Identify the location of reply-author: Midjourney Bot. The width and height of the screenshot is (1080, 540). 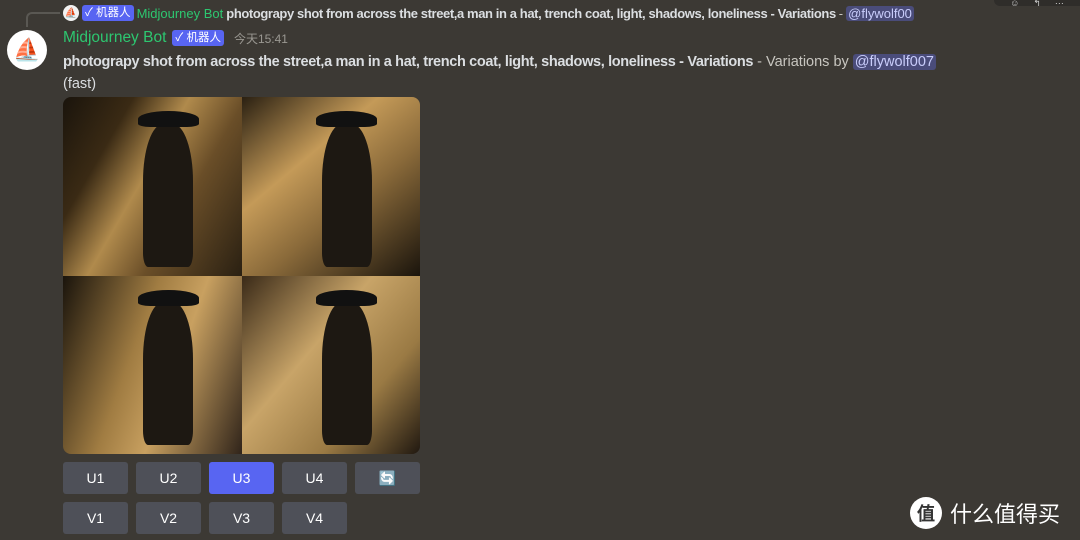
(180, 13).